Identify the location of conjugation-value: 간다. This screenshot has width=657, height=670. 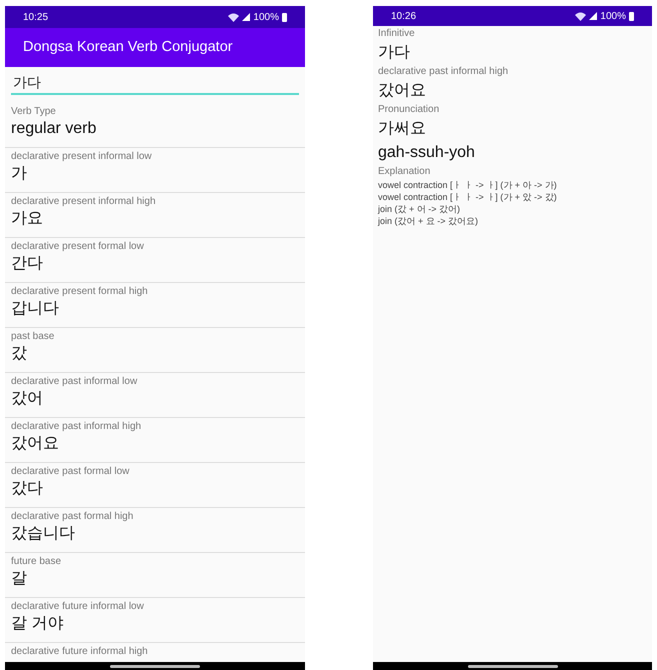
(27, 264).